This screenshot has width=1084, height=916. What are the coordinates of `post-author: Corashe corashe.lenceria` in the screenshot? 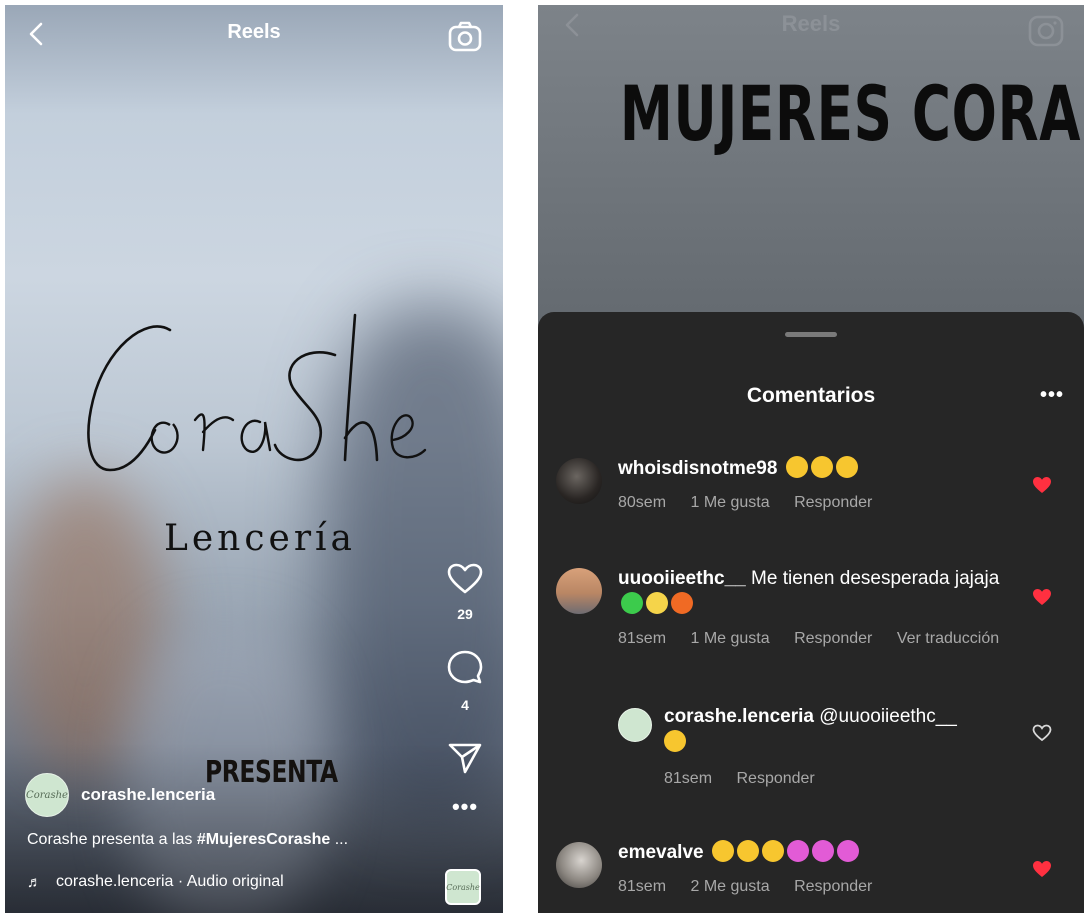 It's located at (120, 795).